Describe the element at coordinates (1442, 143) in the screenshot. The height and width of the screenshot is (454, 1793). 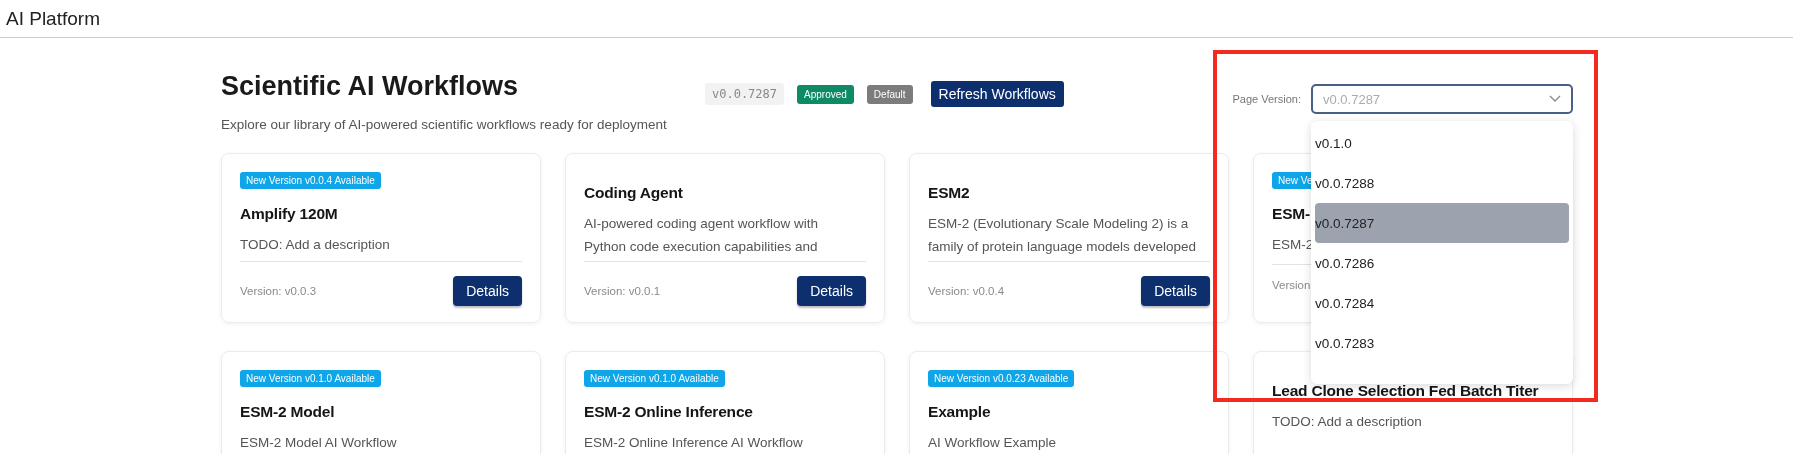
I see `dropdown-option: v0.1.0` at that location.